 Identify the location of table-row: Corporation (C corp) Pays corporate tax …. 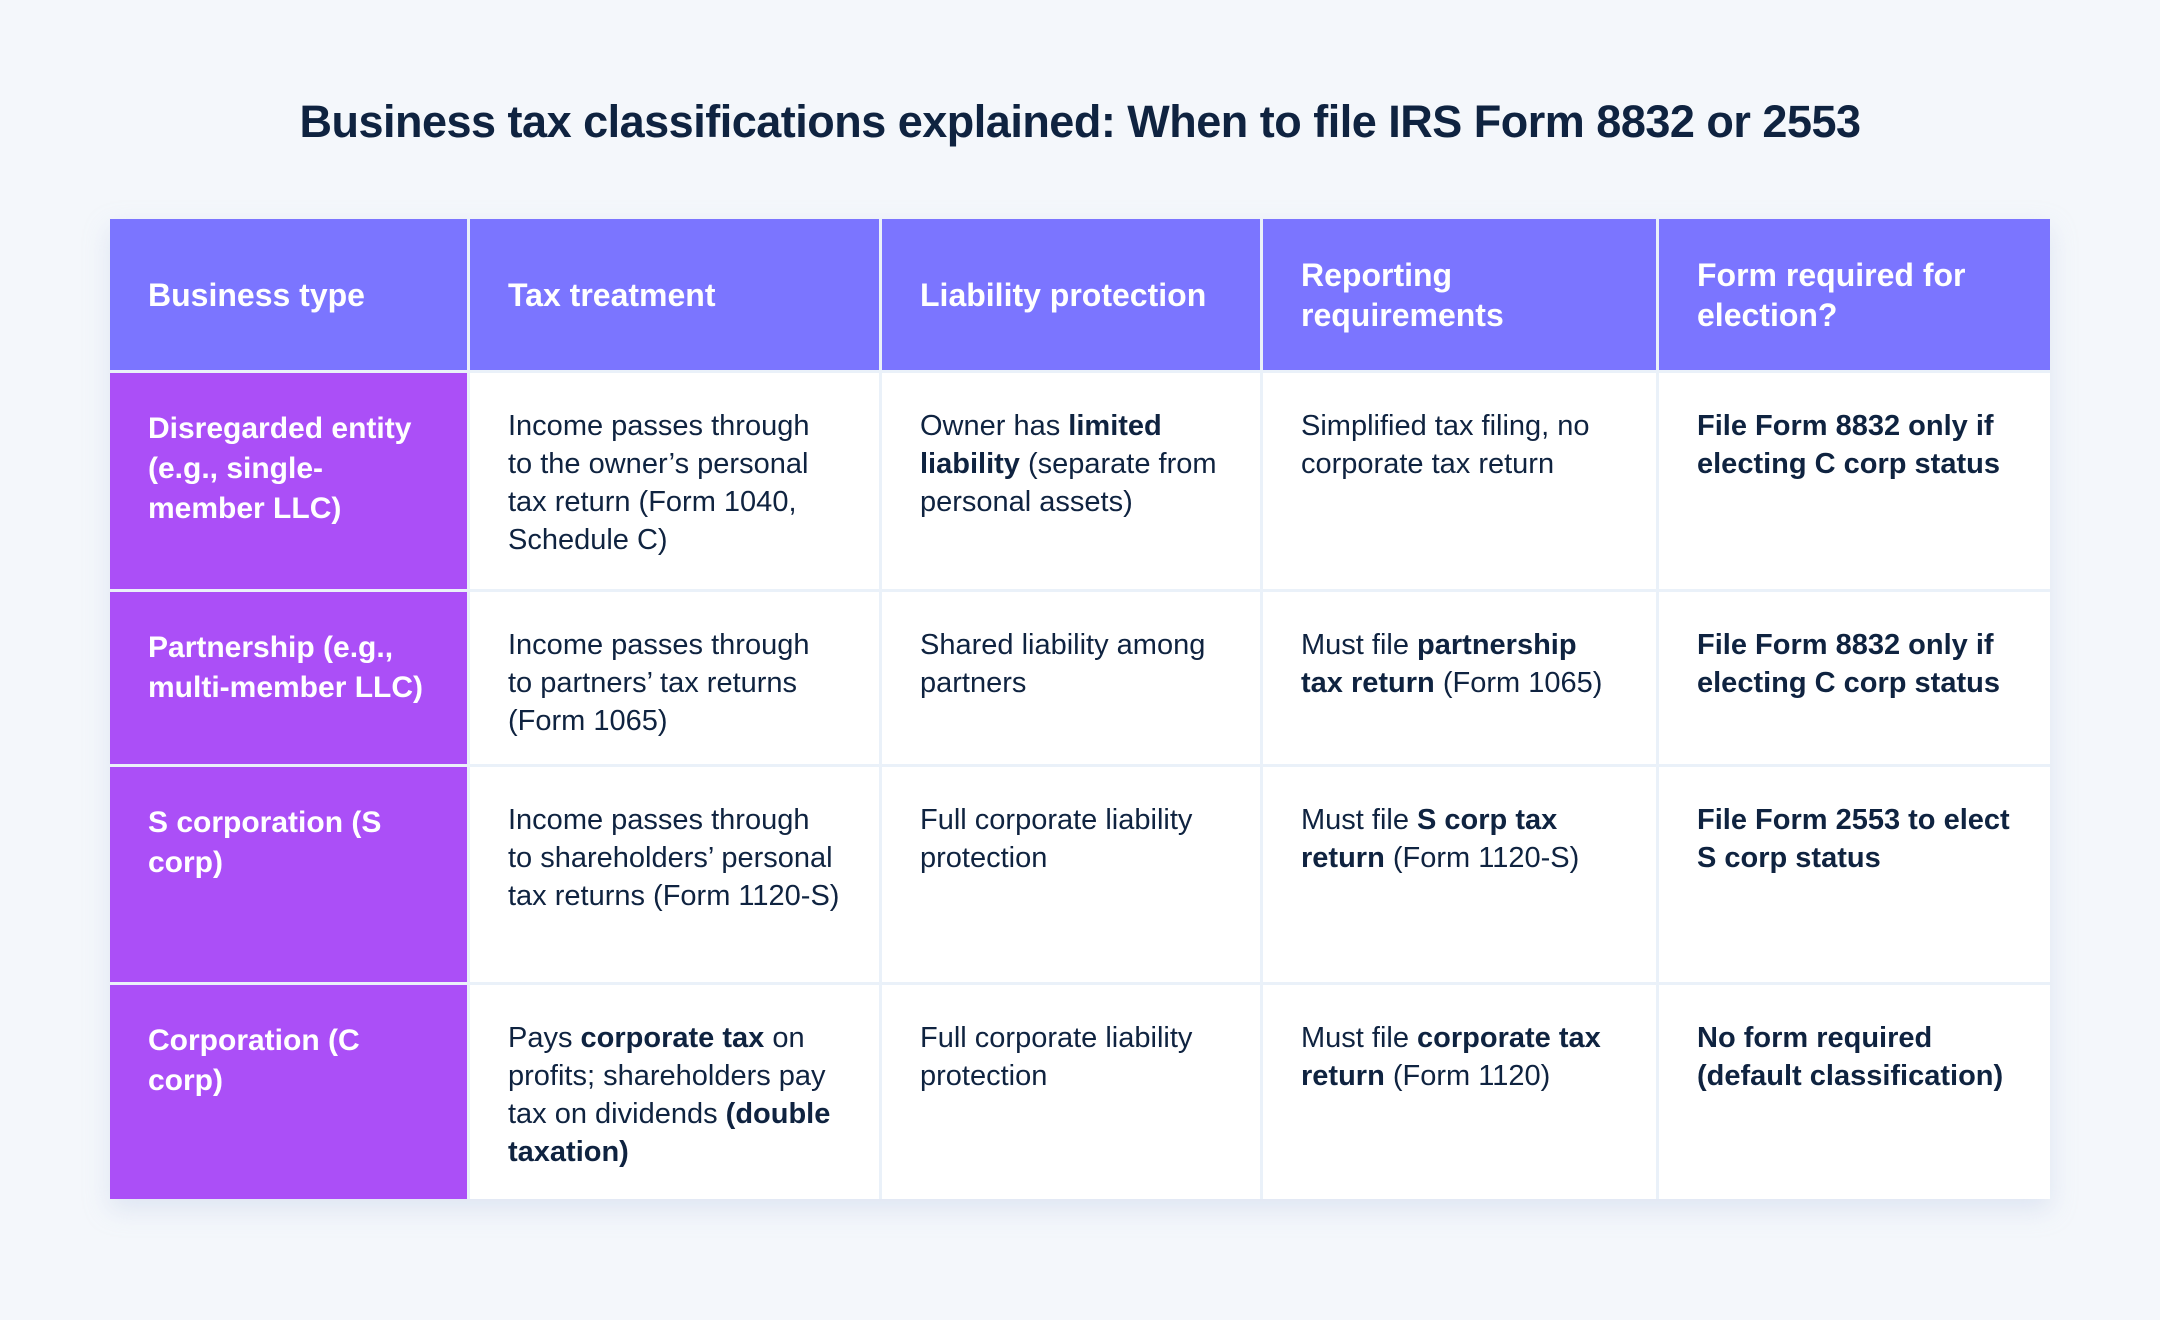
(1080, 1092).